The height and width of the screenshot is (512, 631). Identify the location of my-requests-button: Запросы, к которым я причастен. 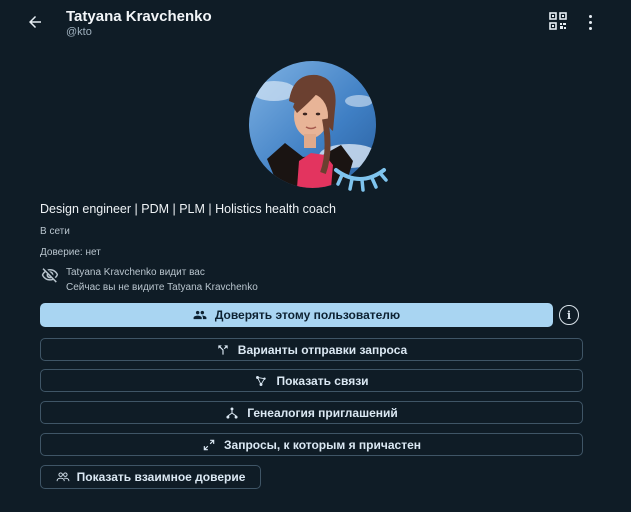
(311, 444).